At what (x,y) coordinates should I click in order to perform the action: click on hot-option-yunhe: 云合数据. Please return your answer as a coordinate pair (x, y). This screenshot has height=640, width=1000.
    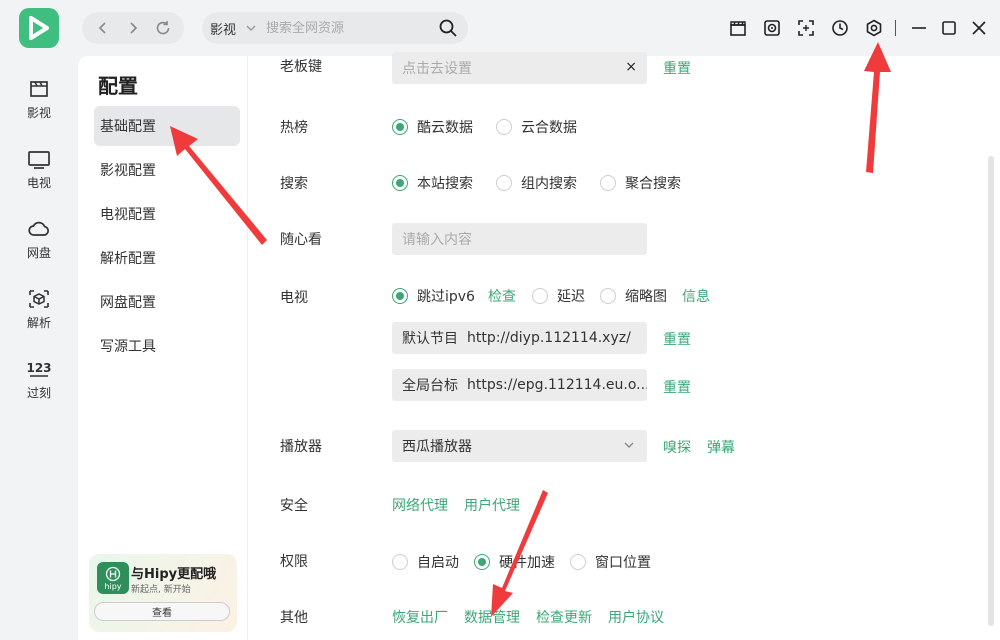
    Looking at the image, I should click on (536, 127).